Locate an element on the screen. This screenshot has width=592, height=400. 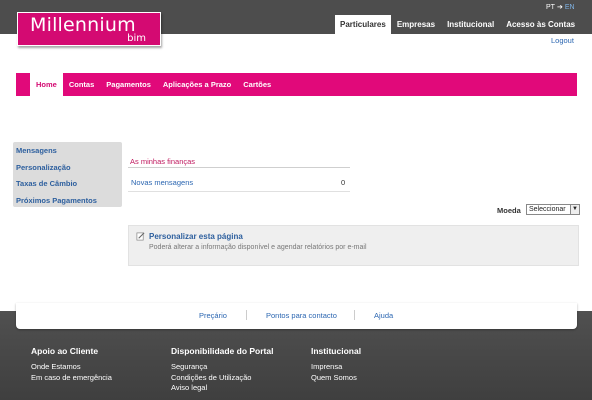
tab-acesso-contas: Acesso às Contas is located at coordinates (540, 26).